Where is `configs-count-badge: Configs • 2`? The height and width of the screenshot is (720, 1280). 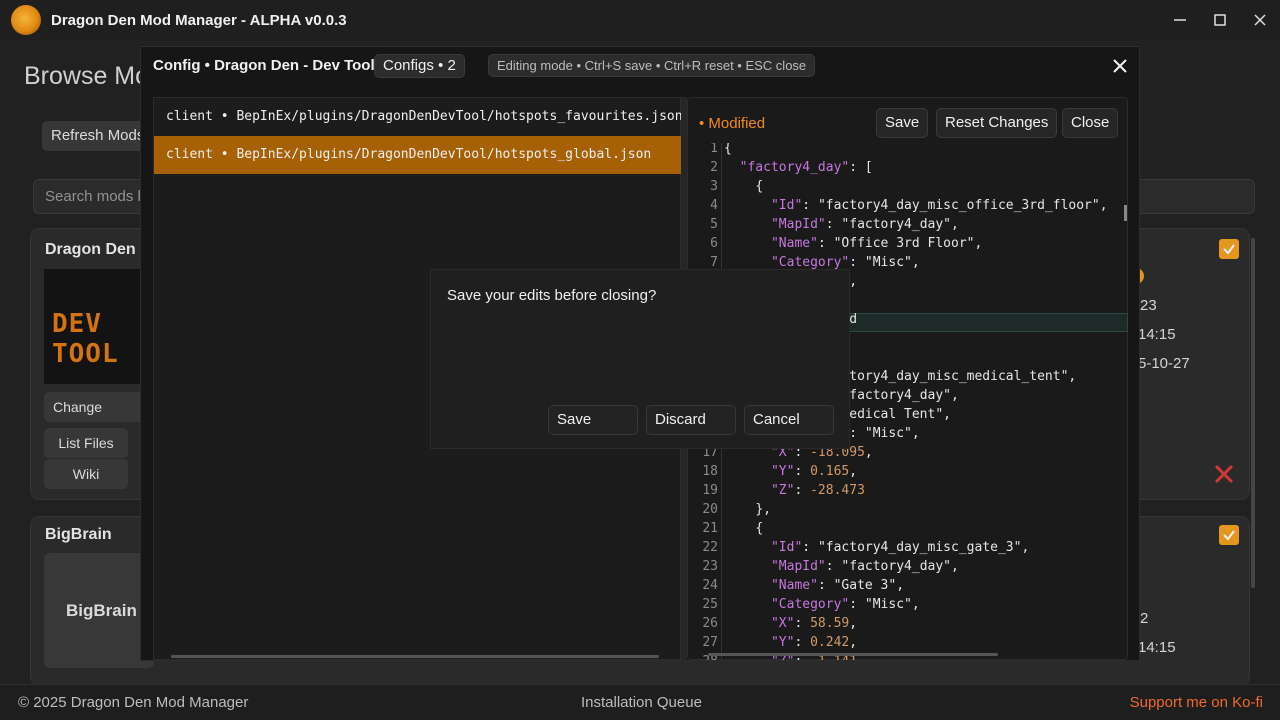
configs-count-badge: Configs • 2 is located at coordinates (419, 66).